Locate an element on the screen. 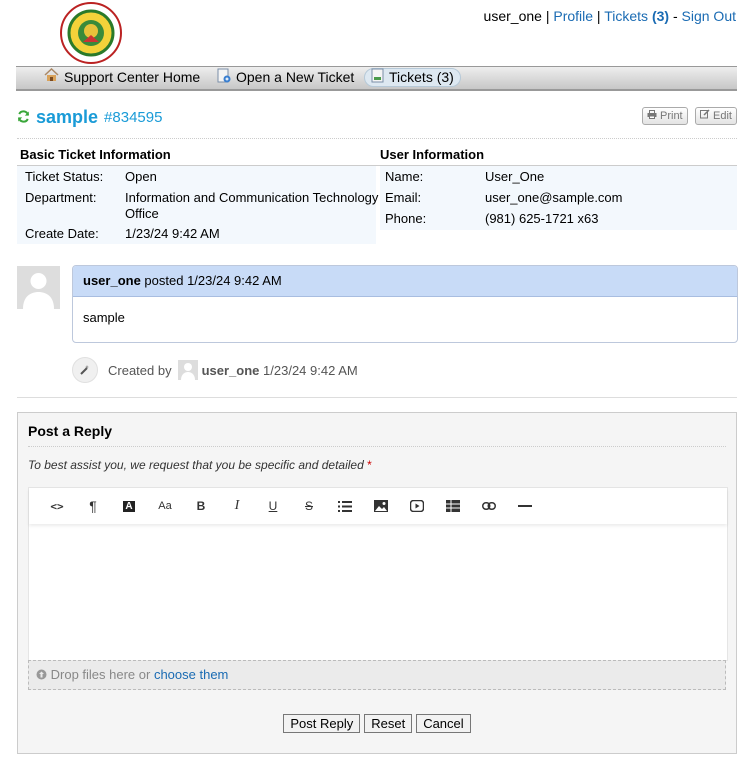 The width and height of the screenshot is (756, 766). phone-label: Phone: is located at coordinates (406, 218).